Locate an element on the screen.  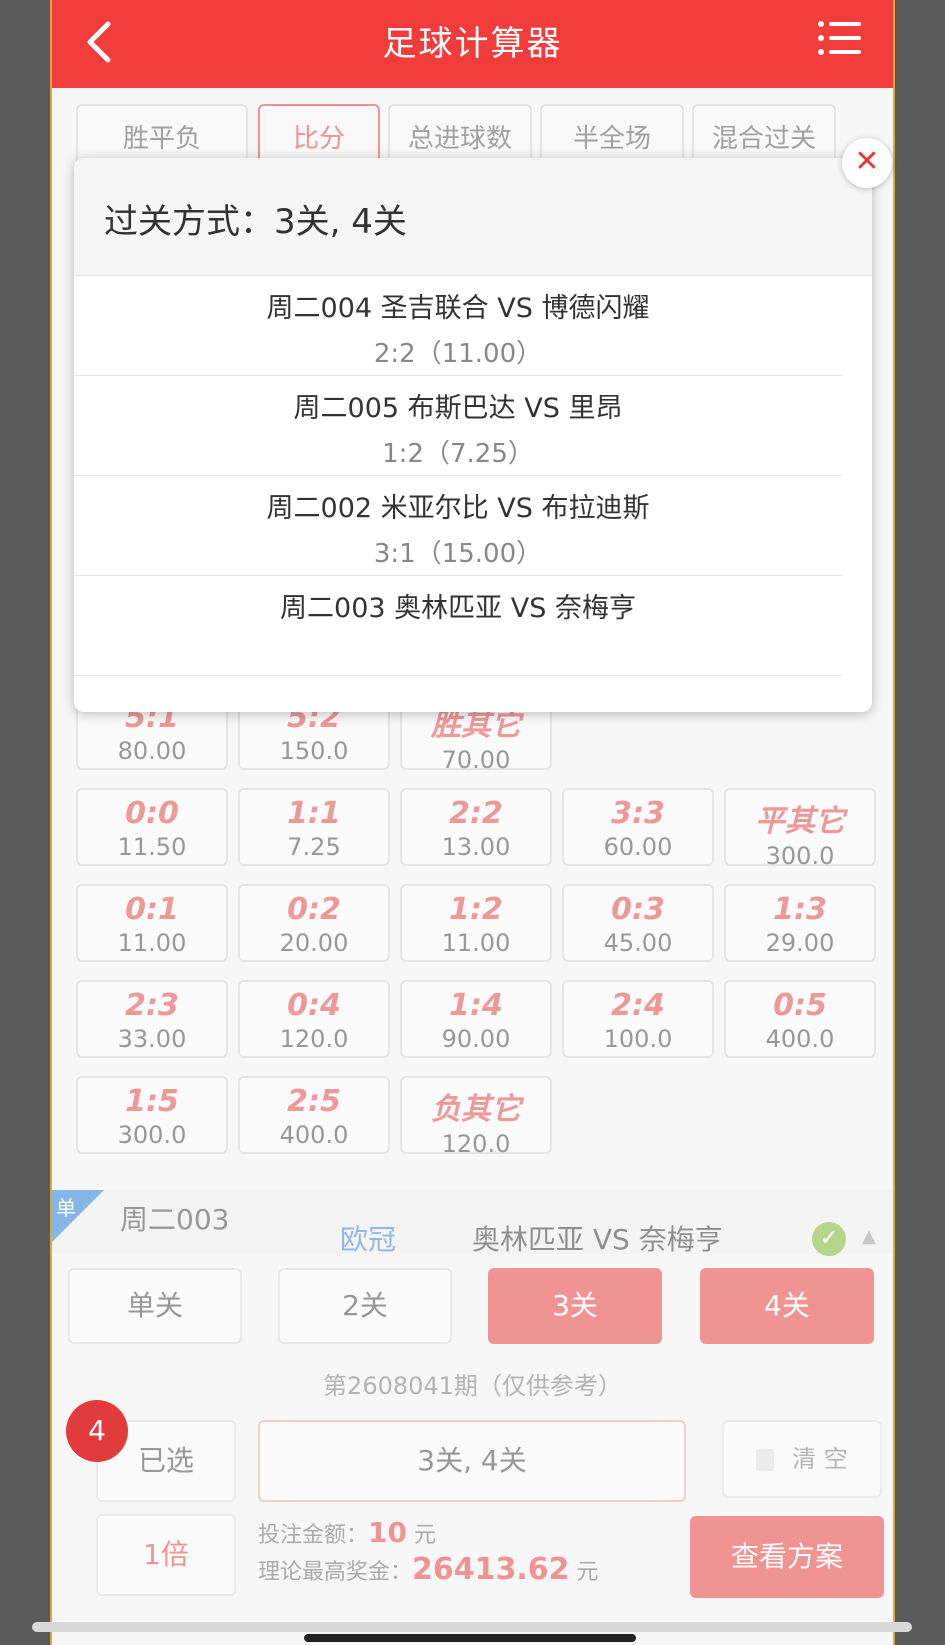
modal-header: 过关方式：3关, 4关 is located at coordinates (473, 217).